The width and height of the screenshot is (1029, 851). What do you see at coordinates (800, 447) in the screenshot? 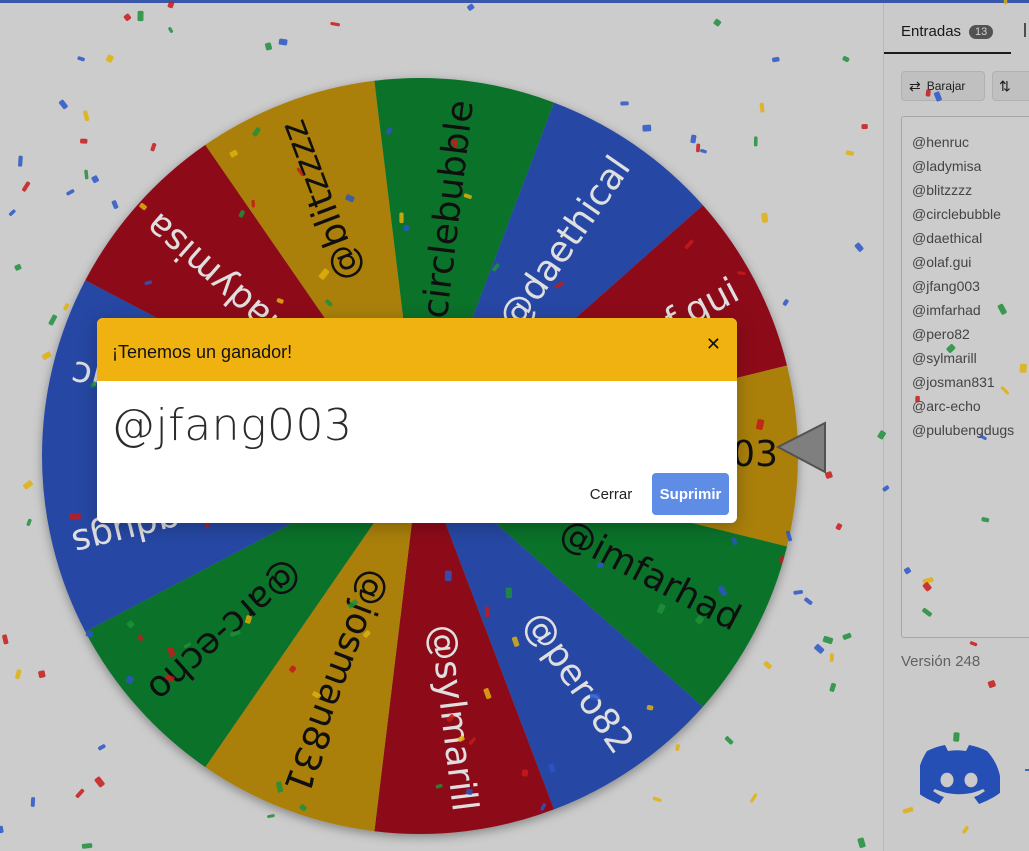
I see `wheel-pointer-icon` at bounding box center [800, 447].